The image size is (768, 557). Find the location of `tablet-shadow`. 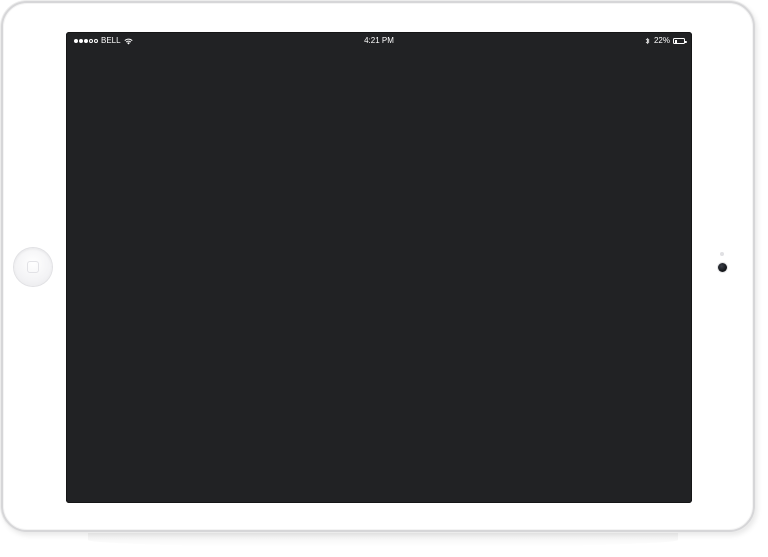

tablet-shadow is located at coordinates (383, 540).